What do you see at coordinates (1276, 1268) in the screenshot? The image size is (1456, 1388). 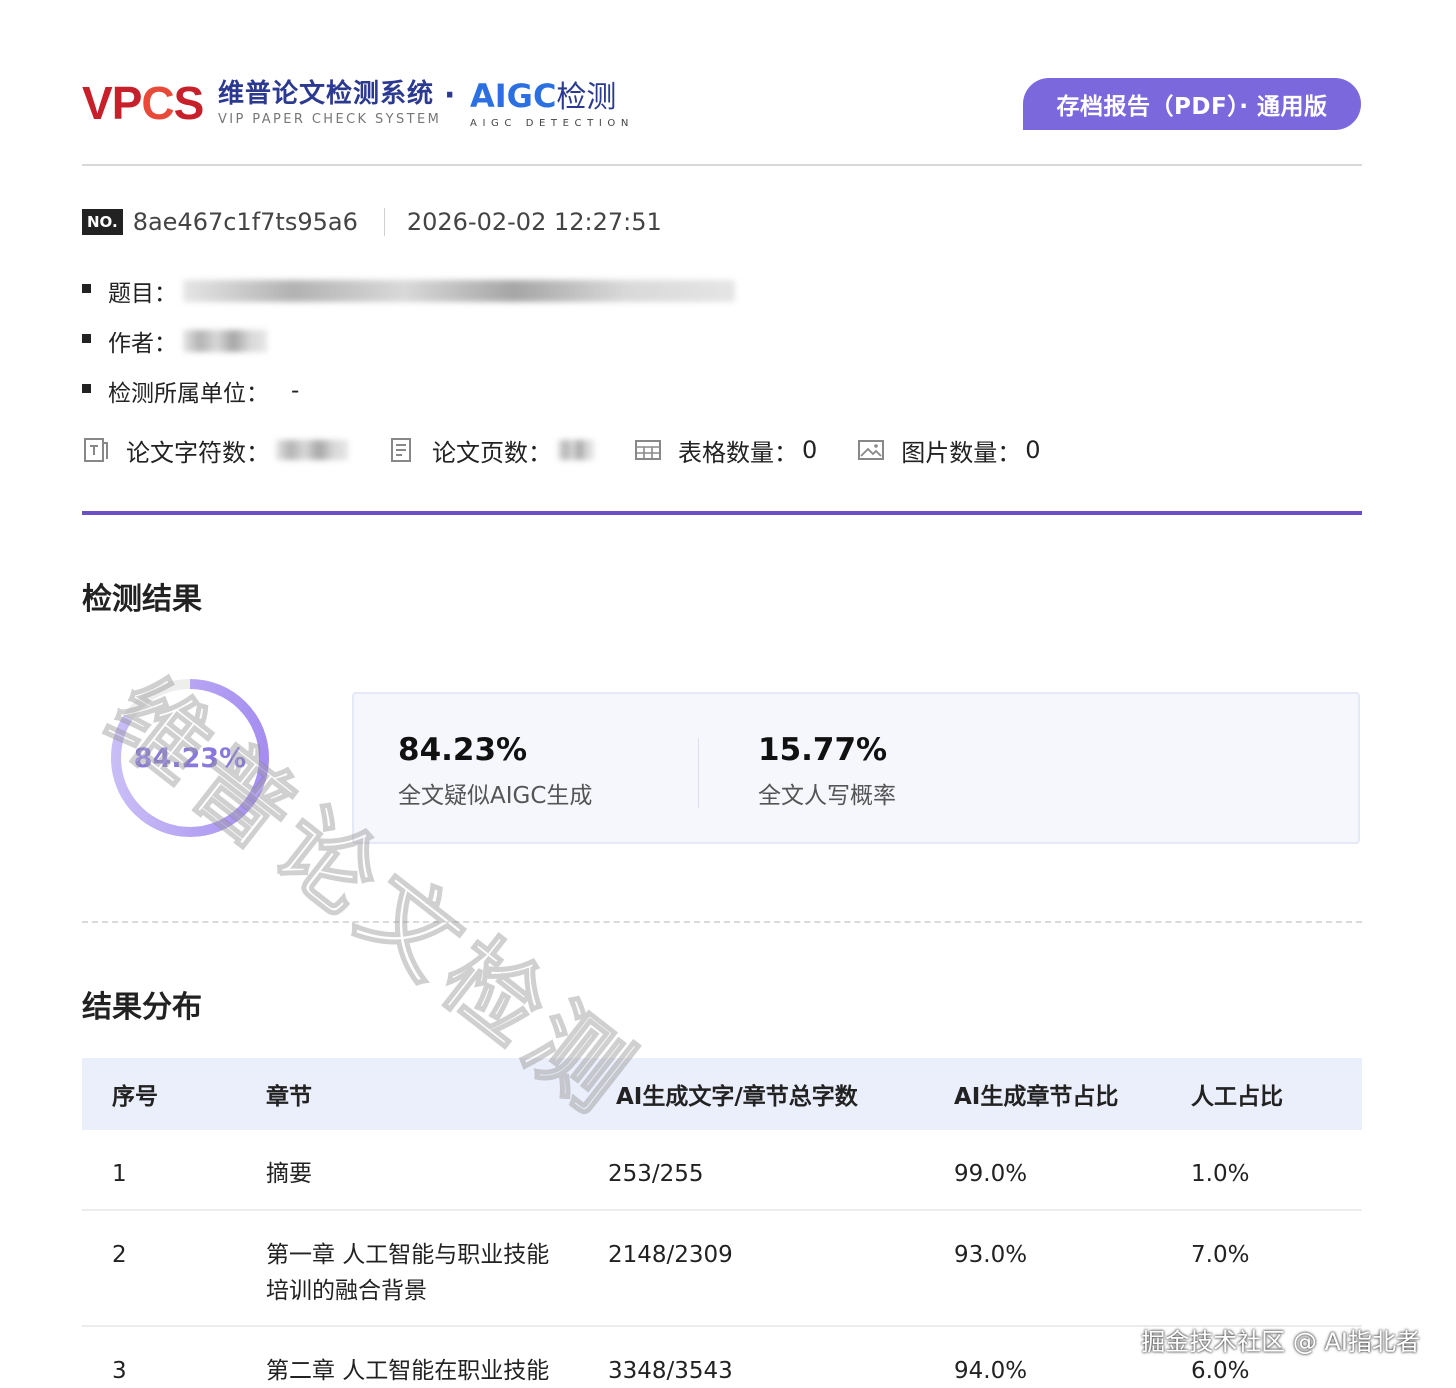 I see `row-human-ratio: 7.0%` at bounding box center [1276, 1268].